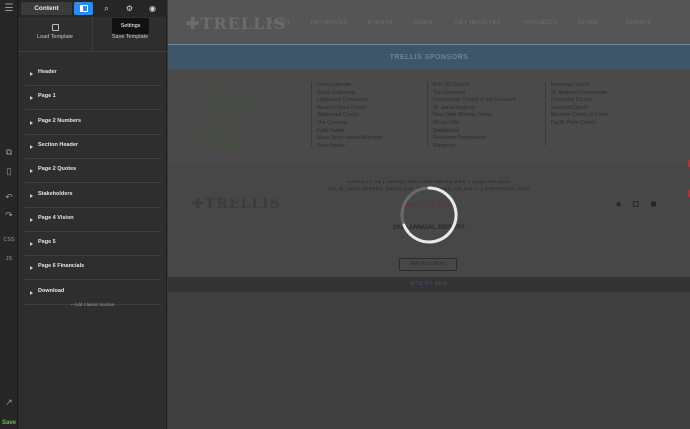 The height and width of the screenshot is (429, 690). What do you see at coordinates (93, 244) in the screenshot?
I see `section-item: Page 5` at bounding box center [93, 244].